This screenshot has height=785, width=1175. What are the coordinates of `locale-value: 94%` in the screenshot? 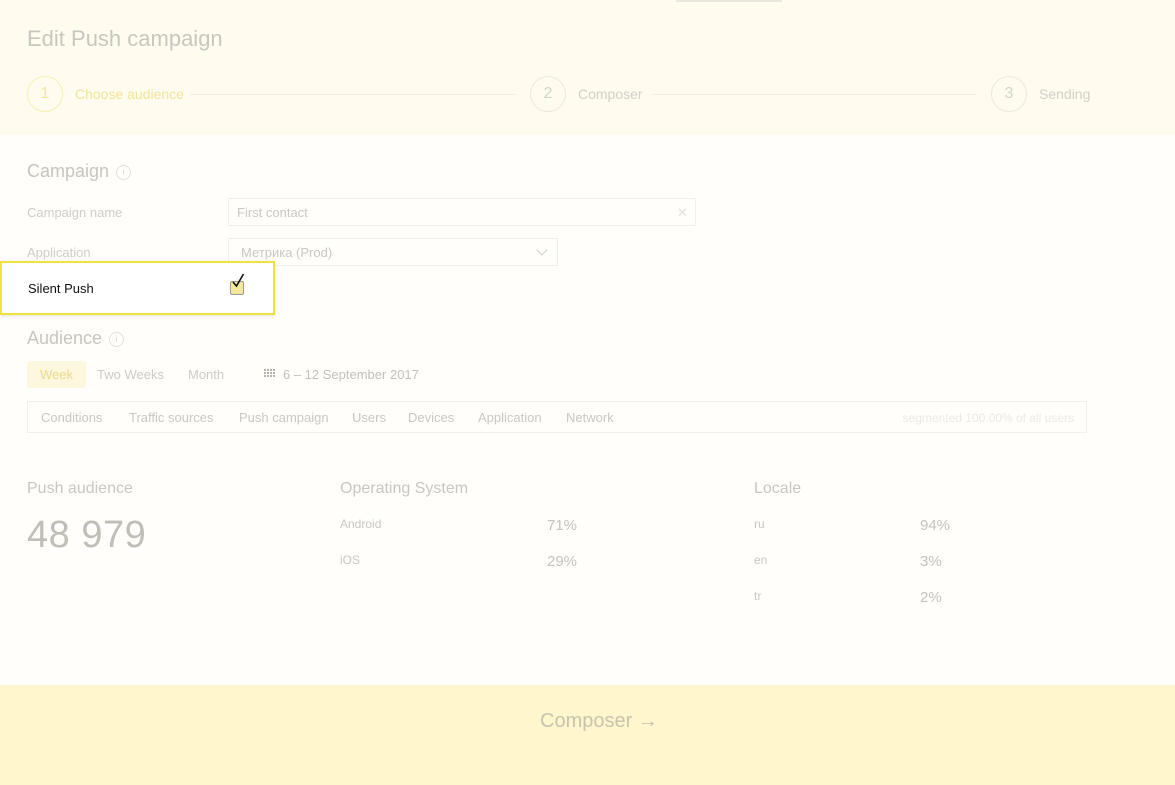 It's located at (935, 525).